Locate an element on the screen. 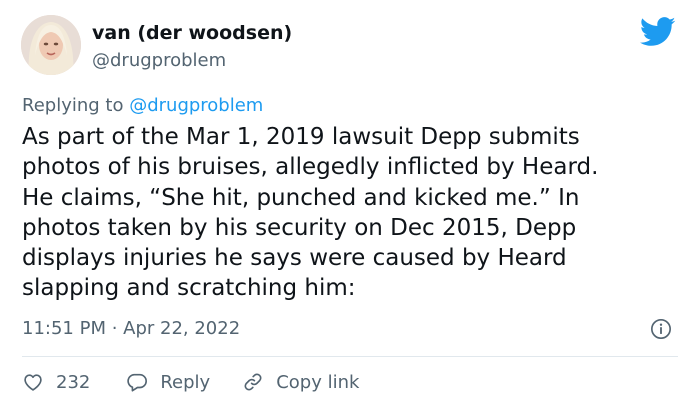 This screenshot has width=700, height=405. avatar-image is located at coordinates (51, 45).